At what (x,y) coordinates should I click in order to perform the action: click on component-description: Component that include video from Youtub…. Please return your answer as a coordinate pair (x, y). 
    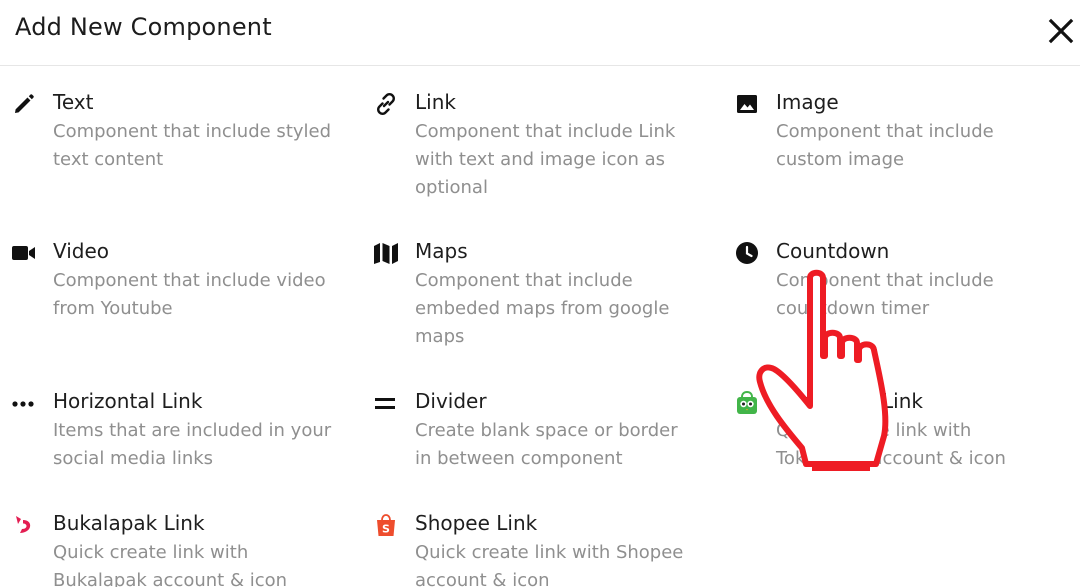
    Looking at the image, I should click on (189, 294).